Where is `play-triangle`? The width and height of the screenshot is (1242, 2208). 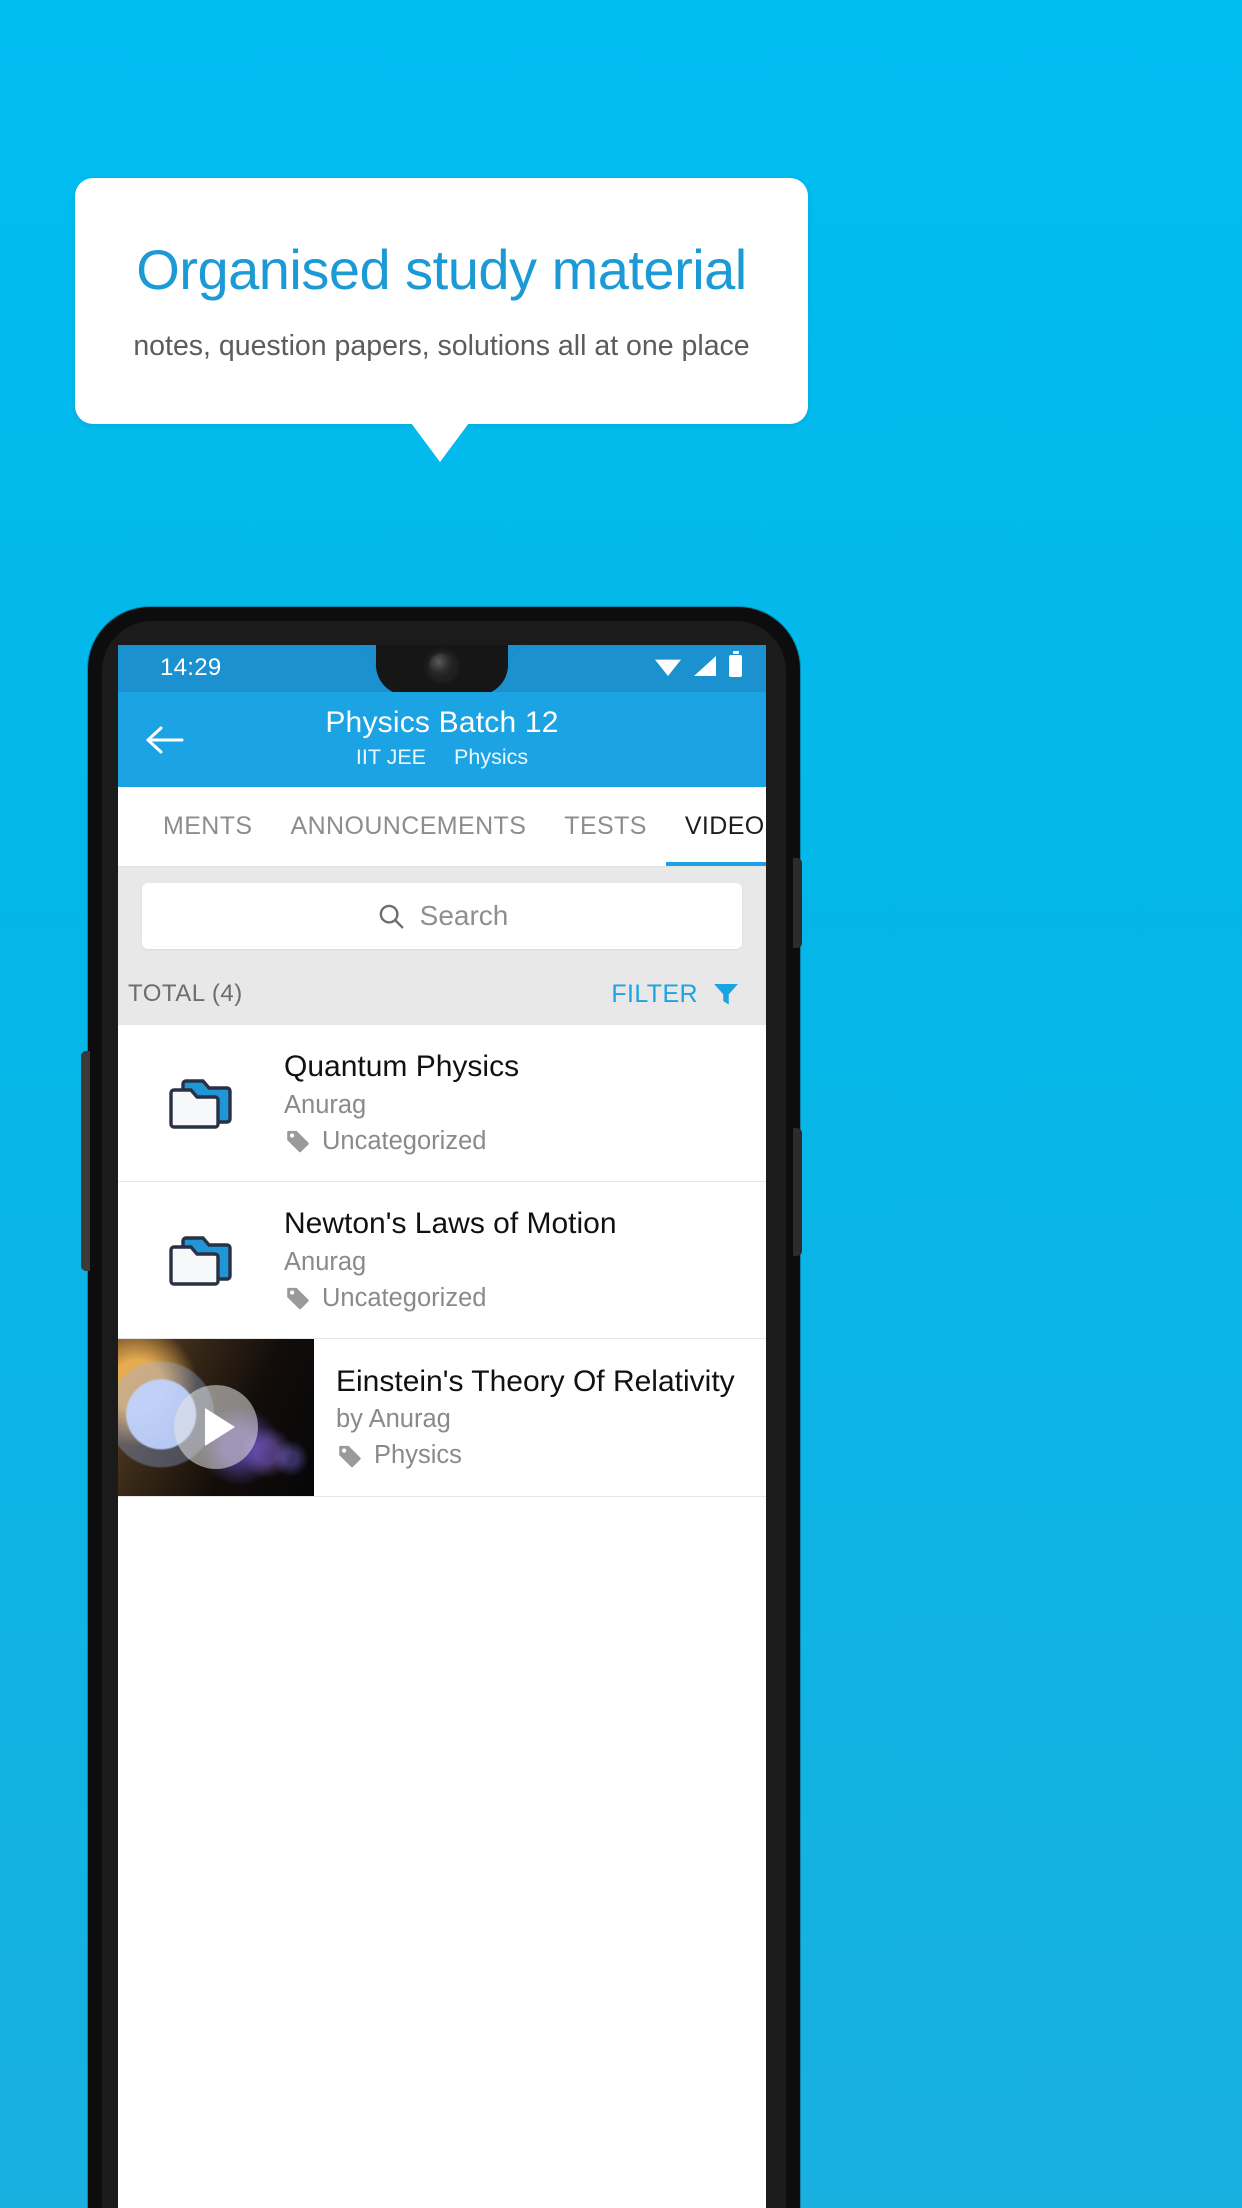 play-triangle is located at coordinates (220, 1426).